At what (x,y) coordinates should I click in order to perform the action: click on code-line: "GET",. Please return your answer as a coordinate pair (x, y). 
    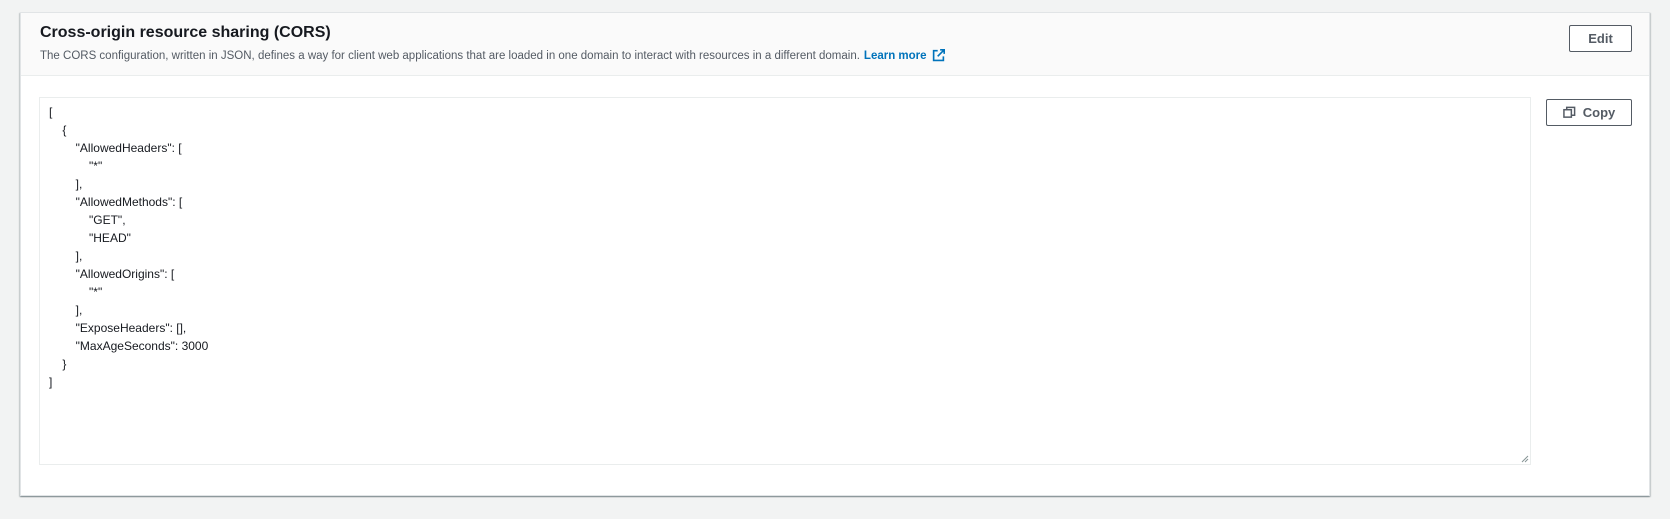
    Looking at the image, I should click on (87, 220).